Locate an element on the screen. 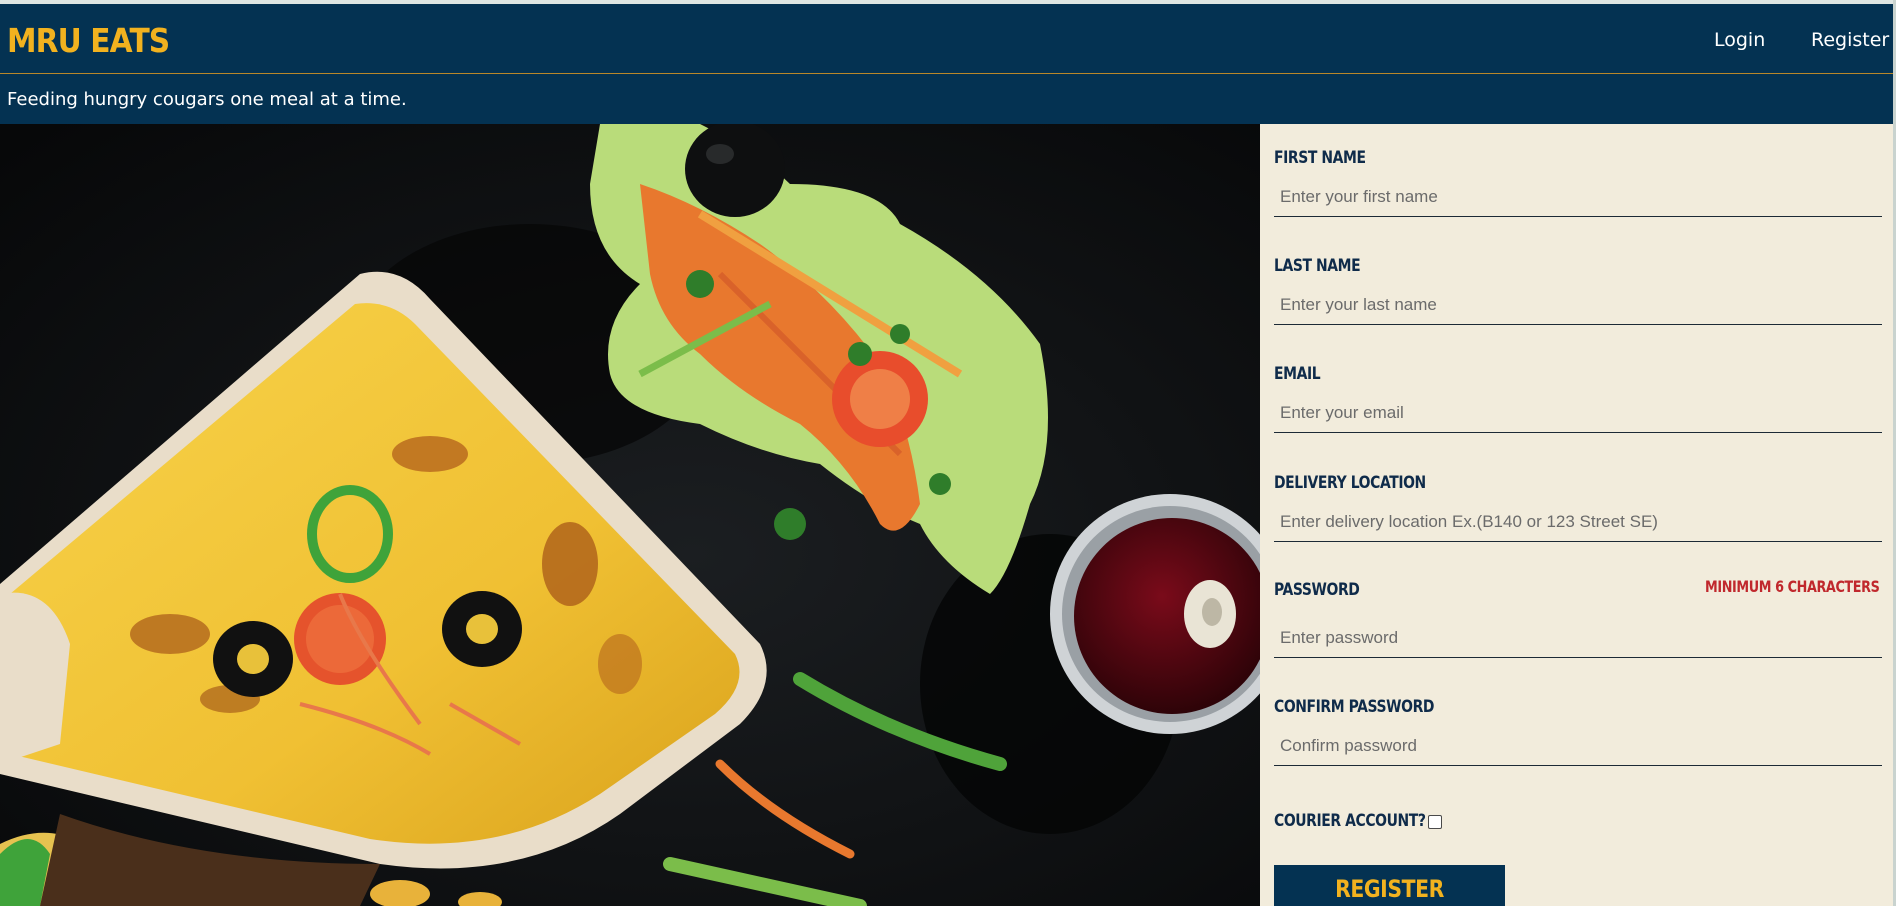  delivery-location-label: Delivery Location is located at coordinates (1350, 483).